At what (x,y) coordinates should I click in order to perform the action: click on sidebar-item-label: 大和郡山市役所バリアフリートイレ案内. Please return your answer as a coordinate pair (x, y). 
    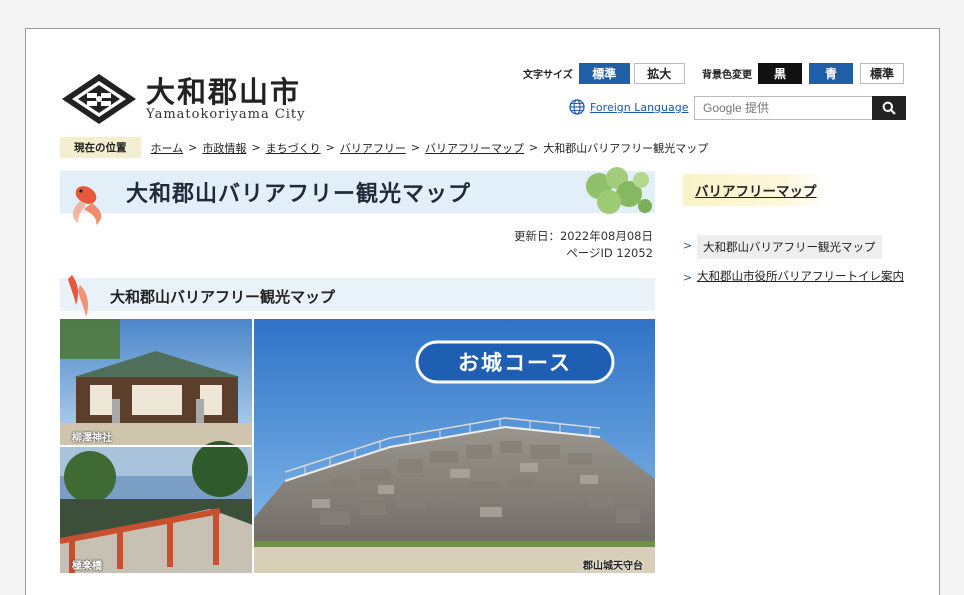
    Looking at the image, I should click on (800, 277).